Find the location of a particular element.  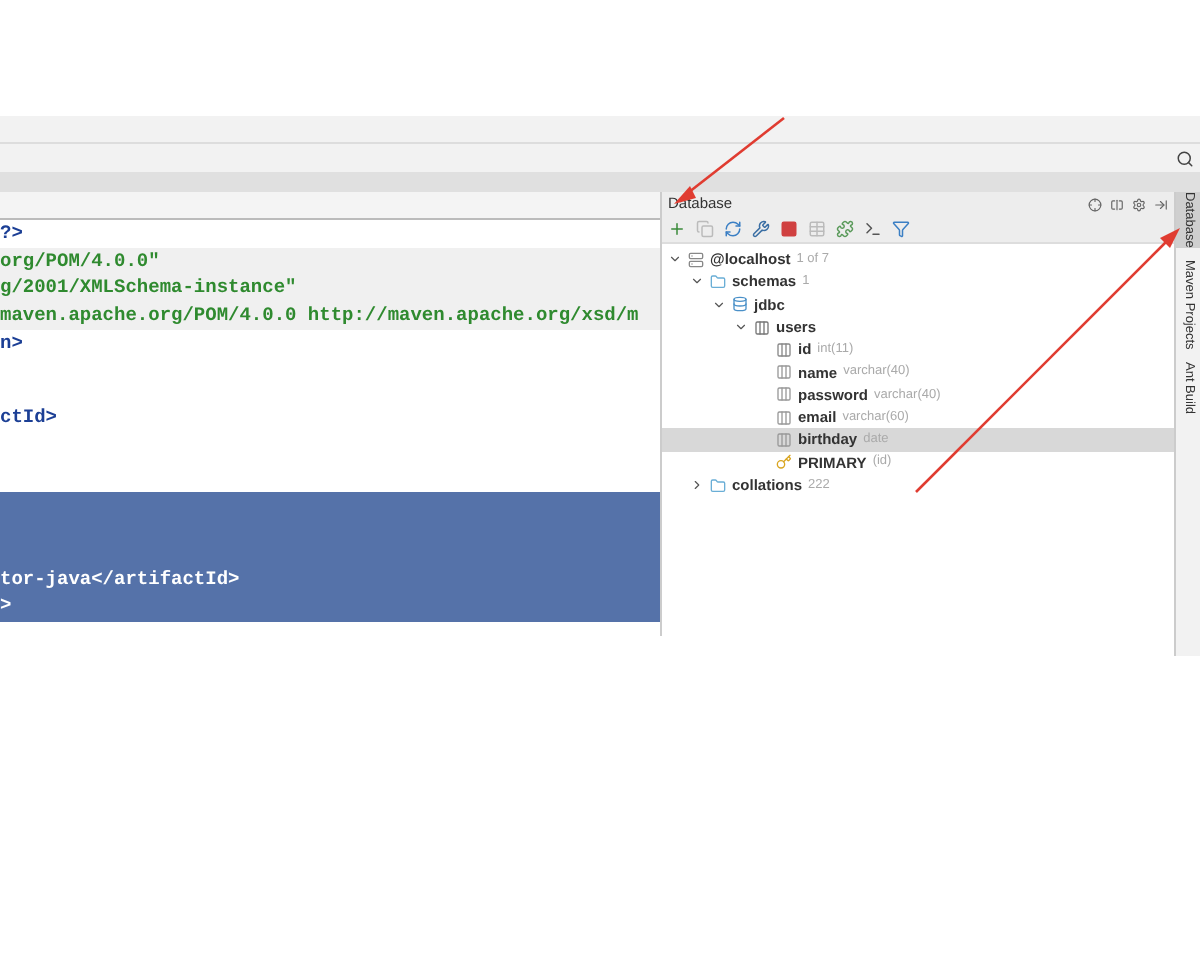

crosshair-icon is located at coordinates (1095, 204).